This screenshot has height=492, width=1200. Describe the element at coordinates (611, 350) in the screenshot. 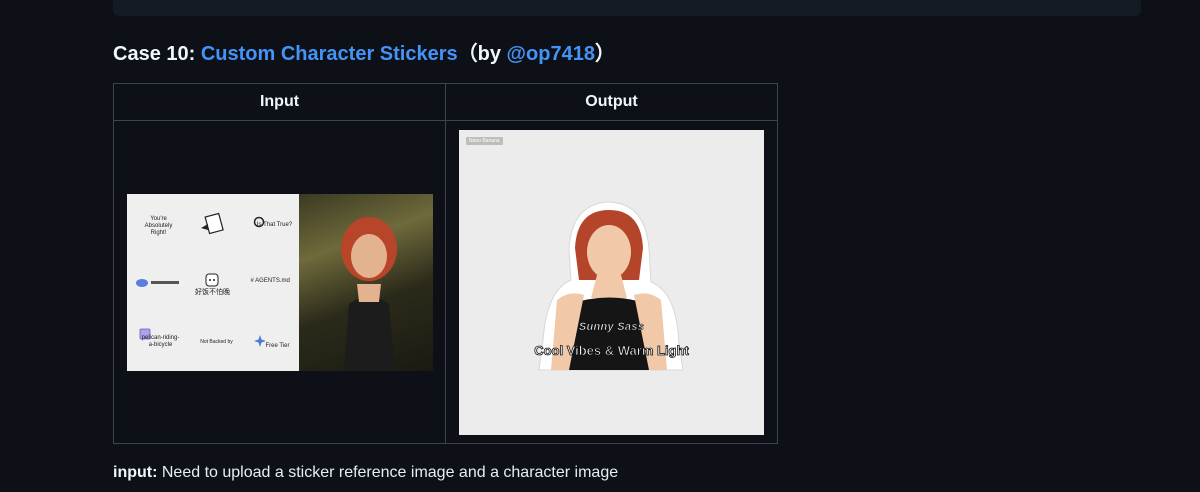

I see `sticker-caption-large: Cool Vibes & Warm Light` at that location.